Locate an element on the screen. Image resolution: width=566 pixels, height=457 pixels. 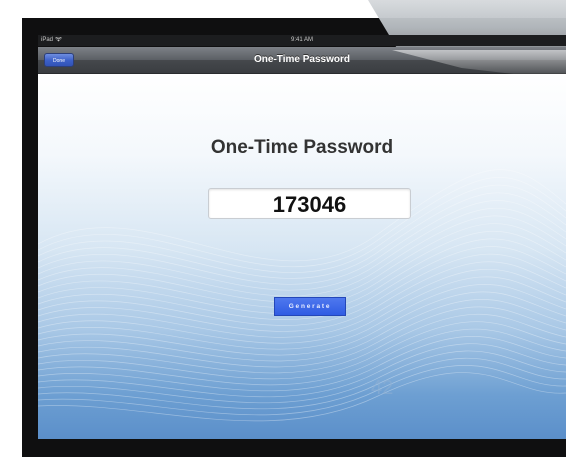
page-heading: One-Time Password is located at coordinates (302, 147).